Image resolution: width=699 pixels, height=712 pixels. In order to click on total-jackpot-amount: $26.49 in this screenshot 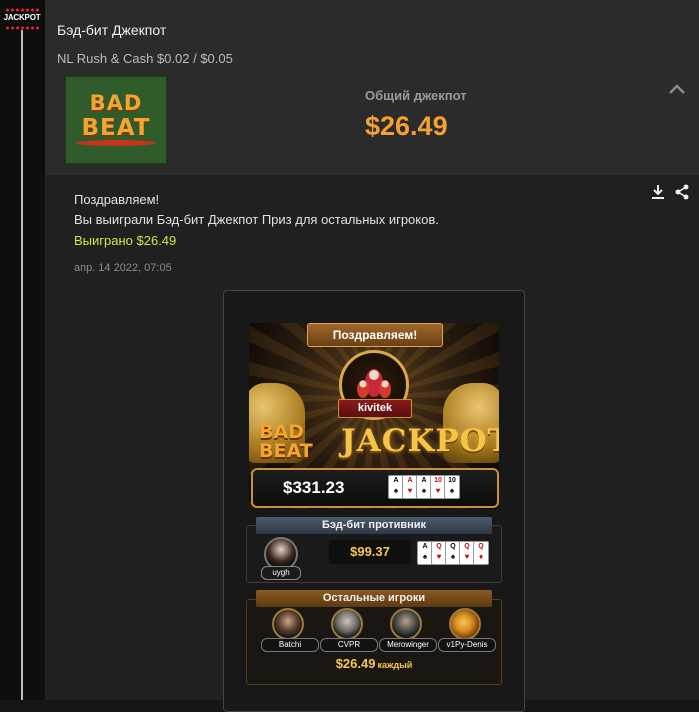, I will do `click(406, 126)`.